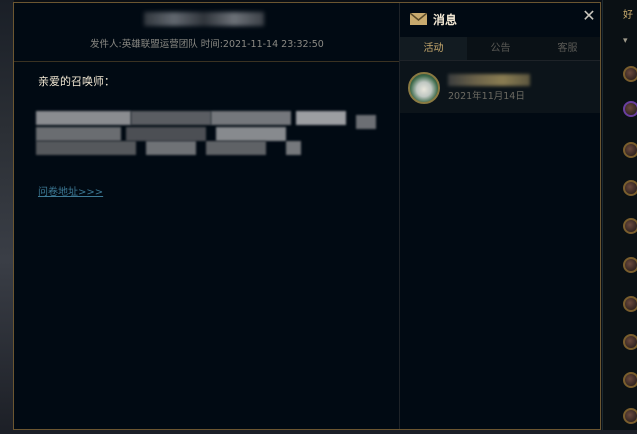 This screenshot has width=637, height=434. I want to click on message-panel-header: 消息 ✕, so click(500, 20).